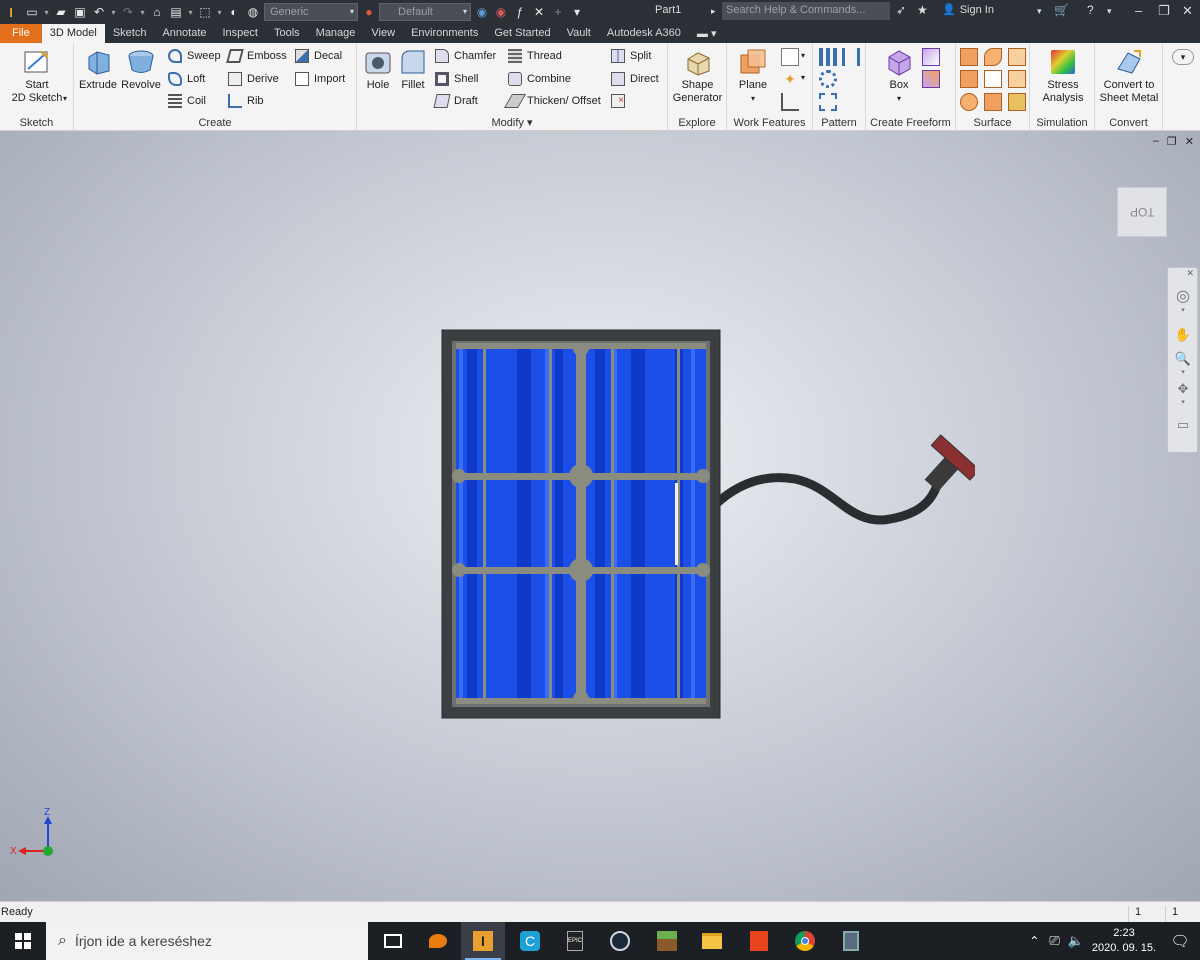  Describe the element at coordinates (444, 33) in the screenshot. I see `tab-environments: Environments` at that location.